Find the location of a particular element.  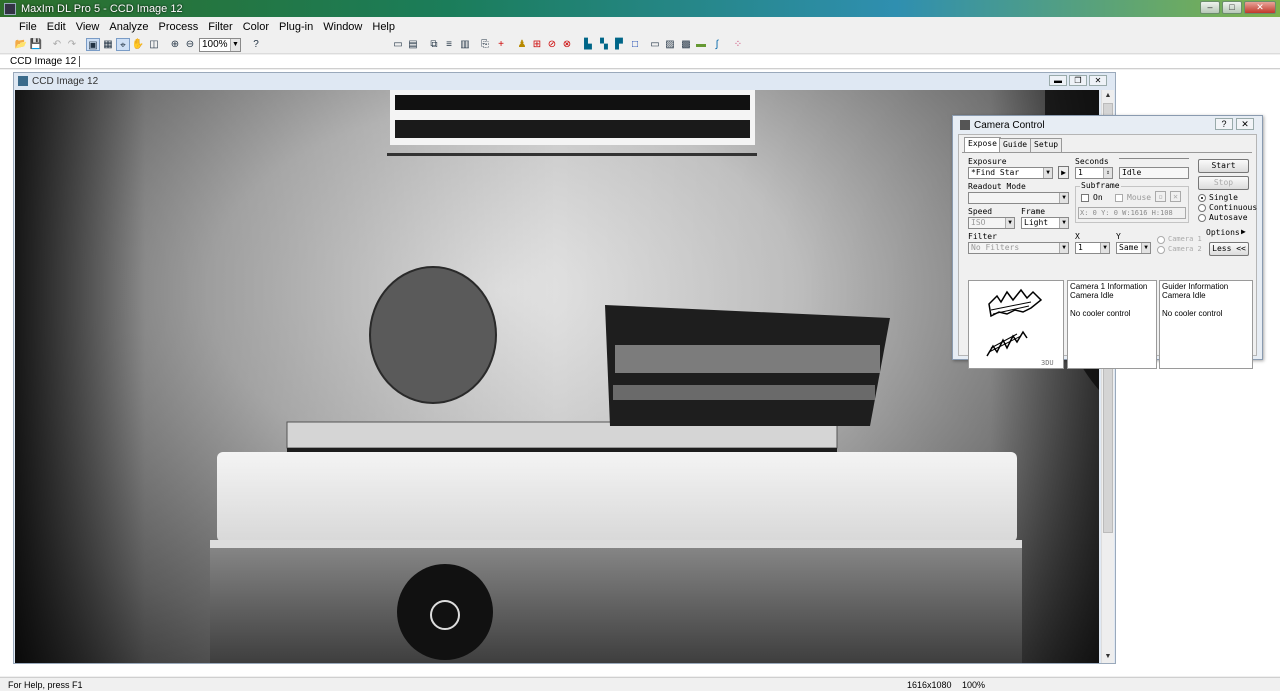

zoom-in-icon: ⊕ is located at coordinates (175, 44).